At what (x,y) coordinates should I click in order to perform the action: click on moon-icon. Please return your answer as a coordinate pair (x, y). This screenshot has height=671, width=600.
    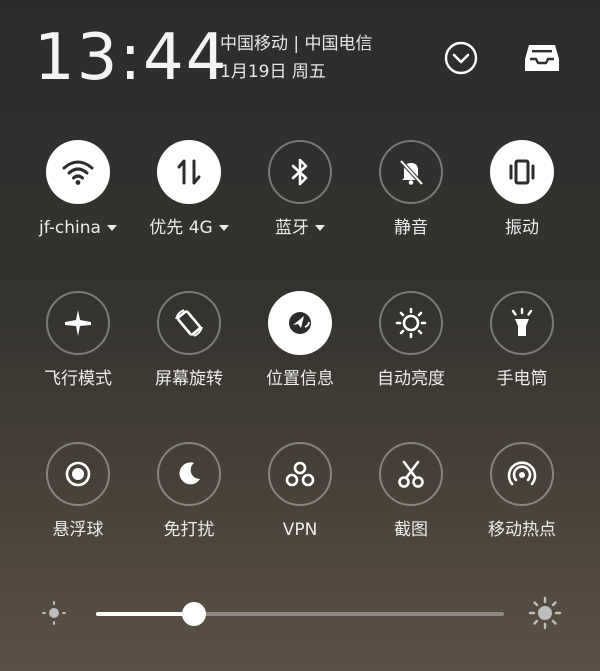
    Looking at the image, I should click on (189, 473).